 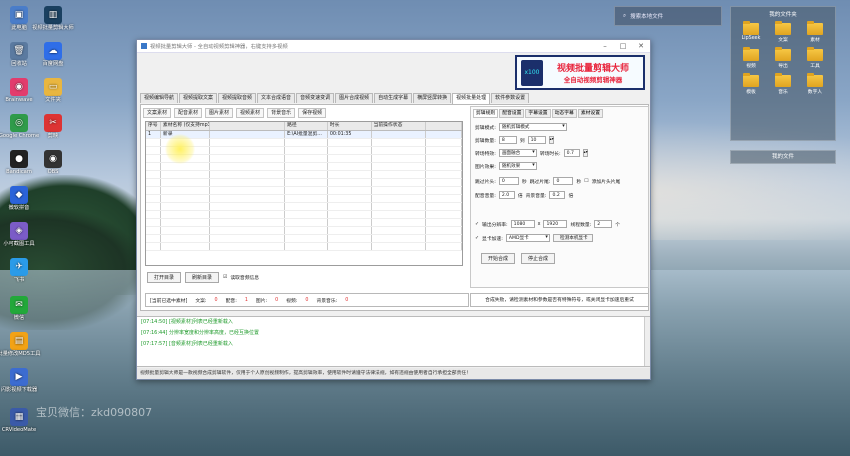 What do you see at coordinates (53, 163) in the screenshot?
I see `desktop-icon: ◉ OBS` at bounding box center [53, 163].